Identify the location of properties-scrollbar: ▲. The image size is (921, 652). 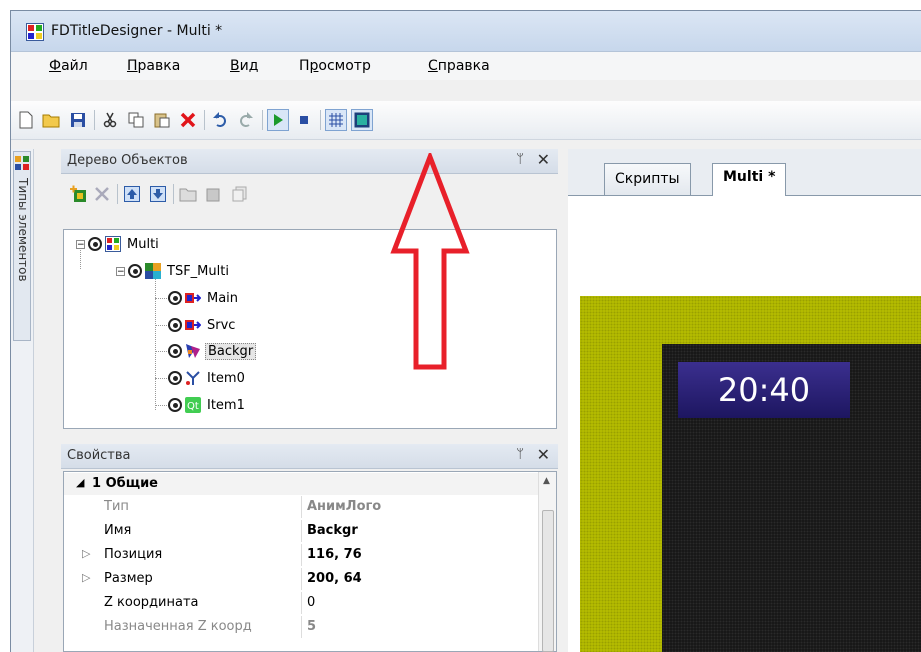
(547, 562).